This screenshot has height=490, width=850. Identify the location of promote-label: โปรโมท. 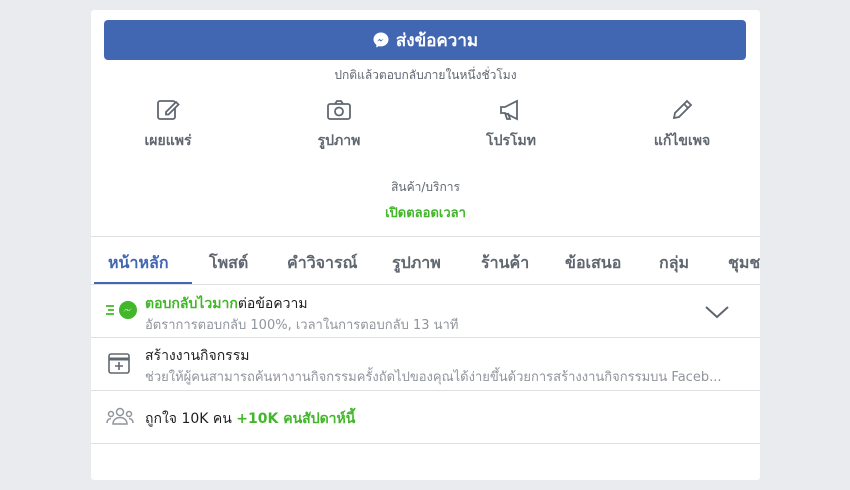
(511, 141).